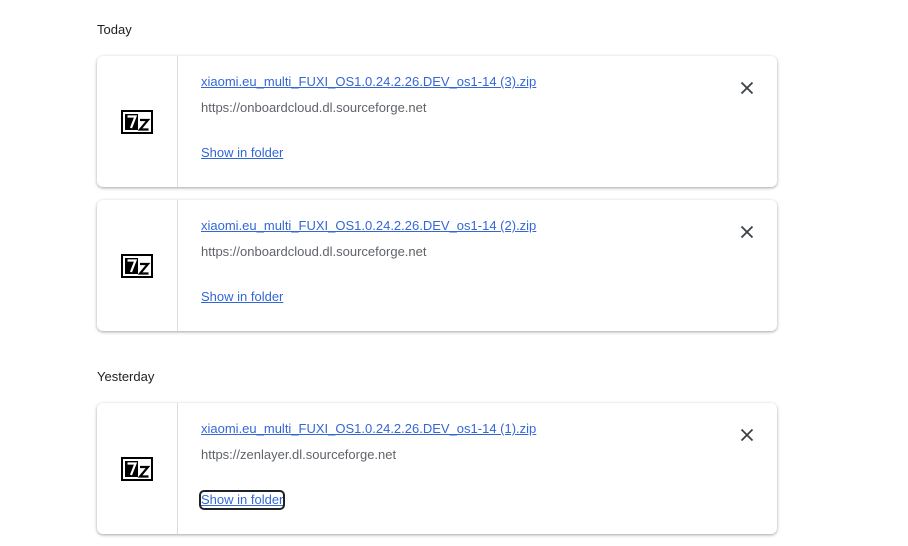  What do you see at coordinates (126, 376) in the screenshot?
I see `section-heading-yesterday: Yesterday` at bounding box center [126, 376].